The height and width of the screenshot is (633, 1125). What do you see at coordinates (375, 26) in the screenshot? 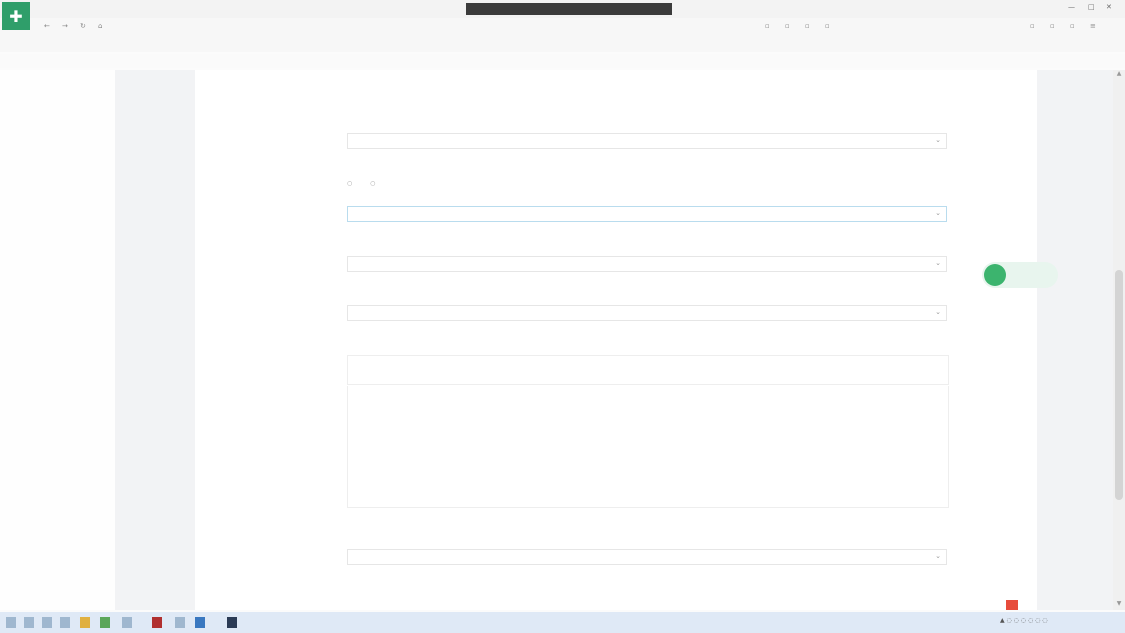
I see `url-input` at bounding box center [375, 26].